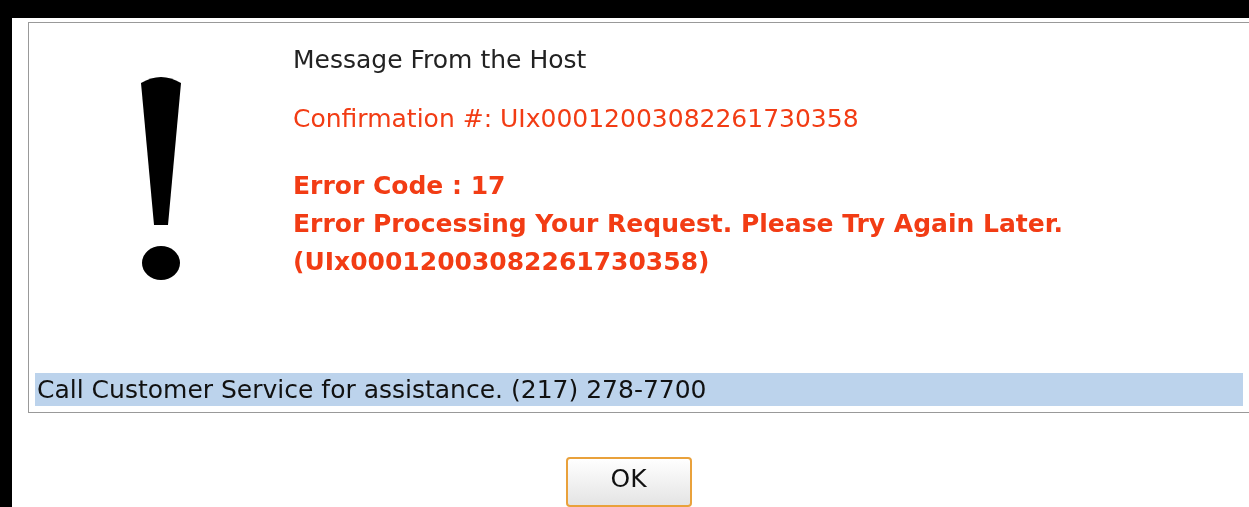  Describe the element at coordinates (440, 59) in the screenshot. I see `message-title: Message From the Host` at that location.